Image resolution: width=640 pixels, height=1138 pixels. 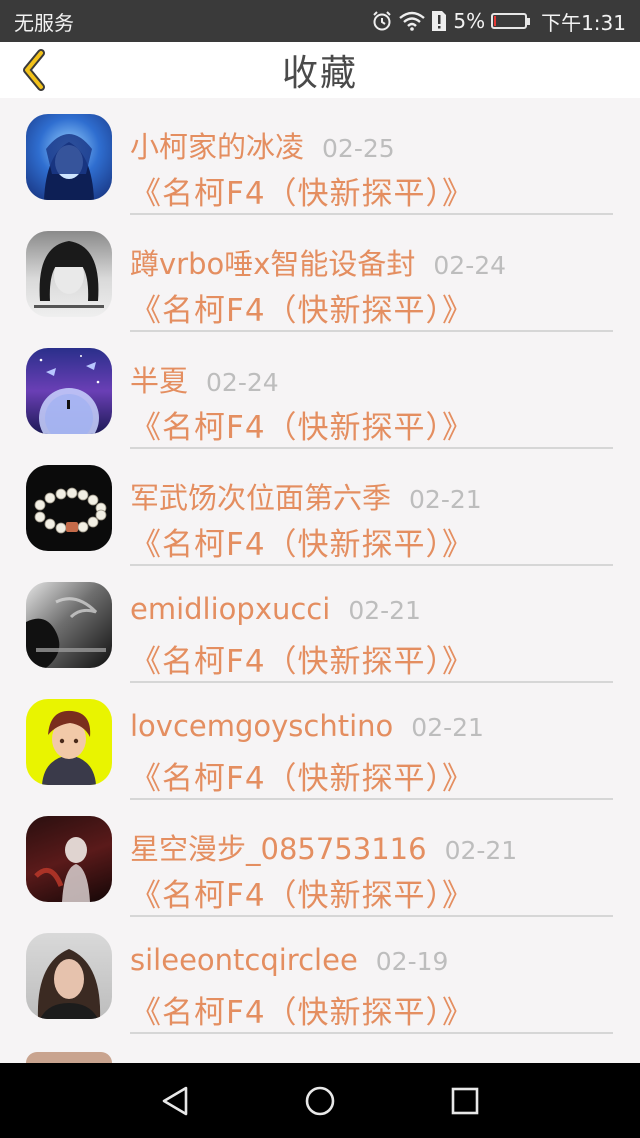 I want to click on user-name: 蹲vrbo唾x智能设备封, so click(x=272, y=262).